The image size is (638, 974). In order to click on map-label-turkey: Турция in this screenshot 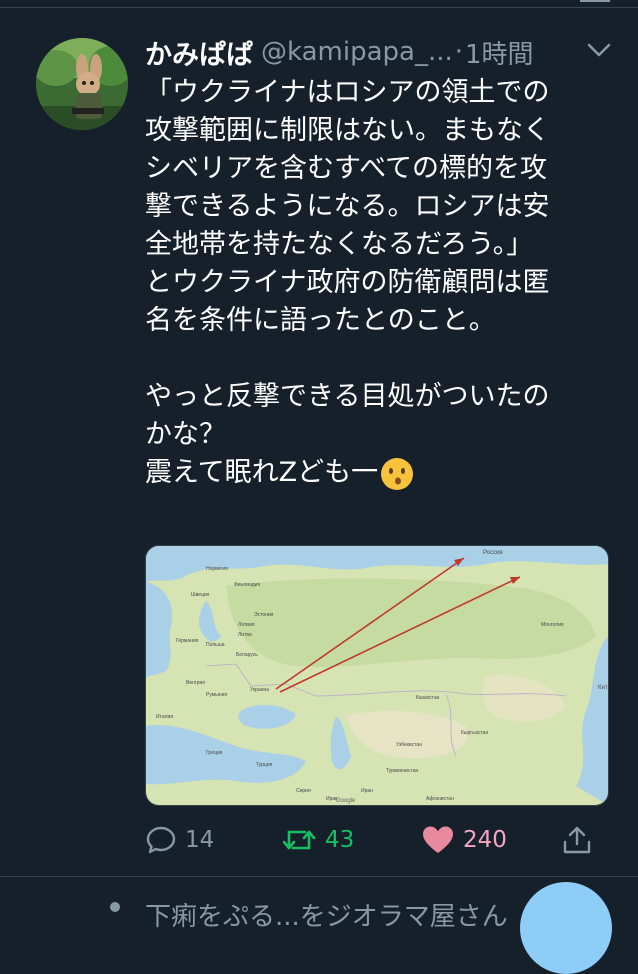, I will do `click(264, 765)`.